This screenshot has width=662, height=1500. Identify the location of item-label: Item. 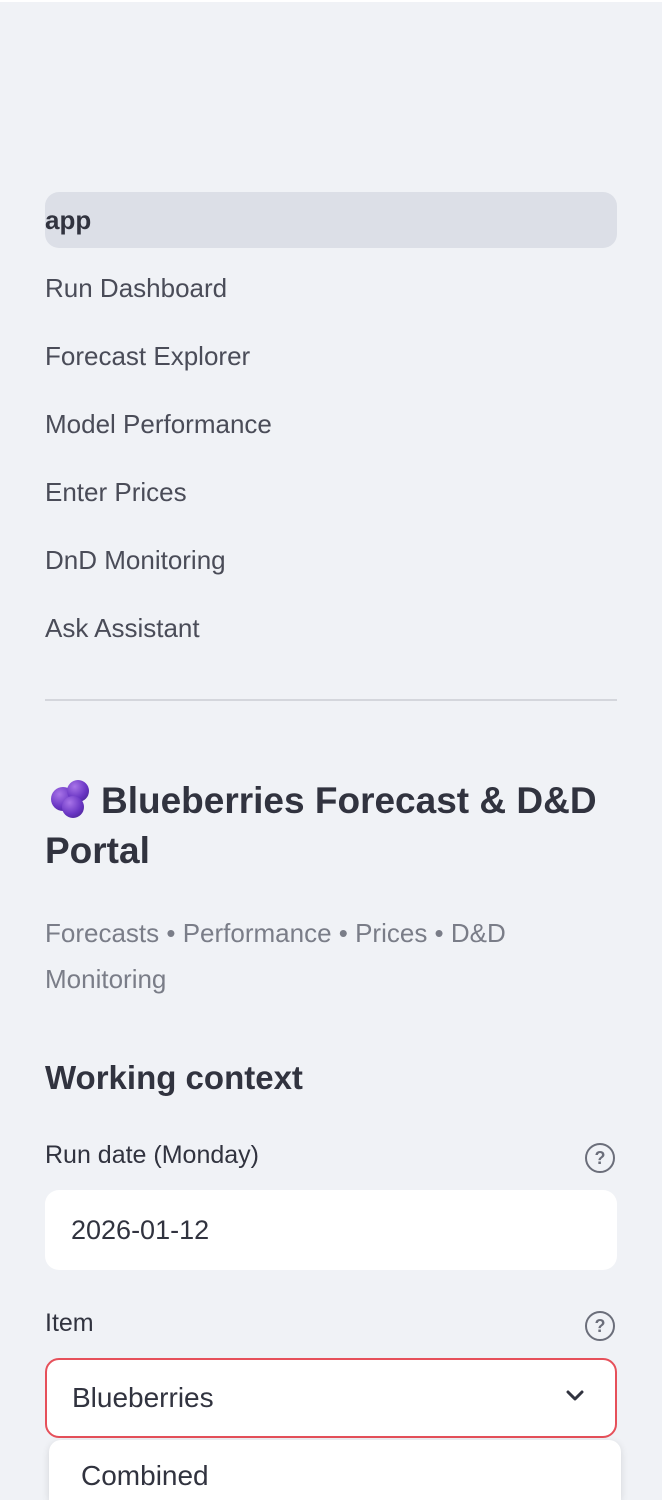
(69, 1323).